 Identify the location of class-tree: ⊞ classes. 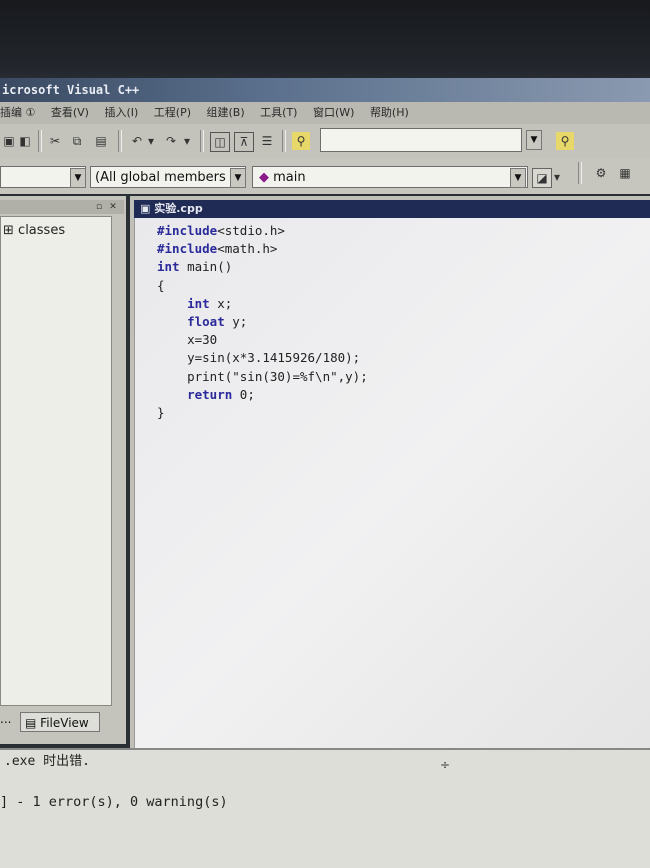
(56, 461).